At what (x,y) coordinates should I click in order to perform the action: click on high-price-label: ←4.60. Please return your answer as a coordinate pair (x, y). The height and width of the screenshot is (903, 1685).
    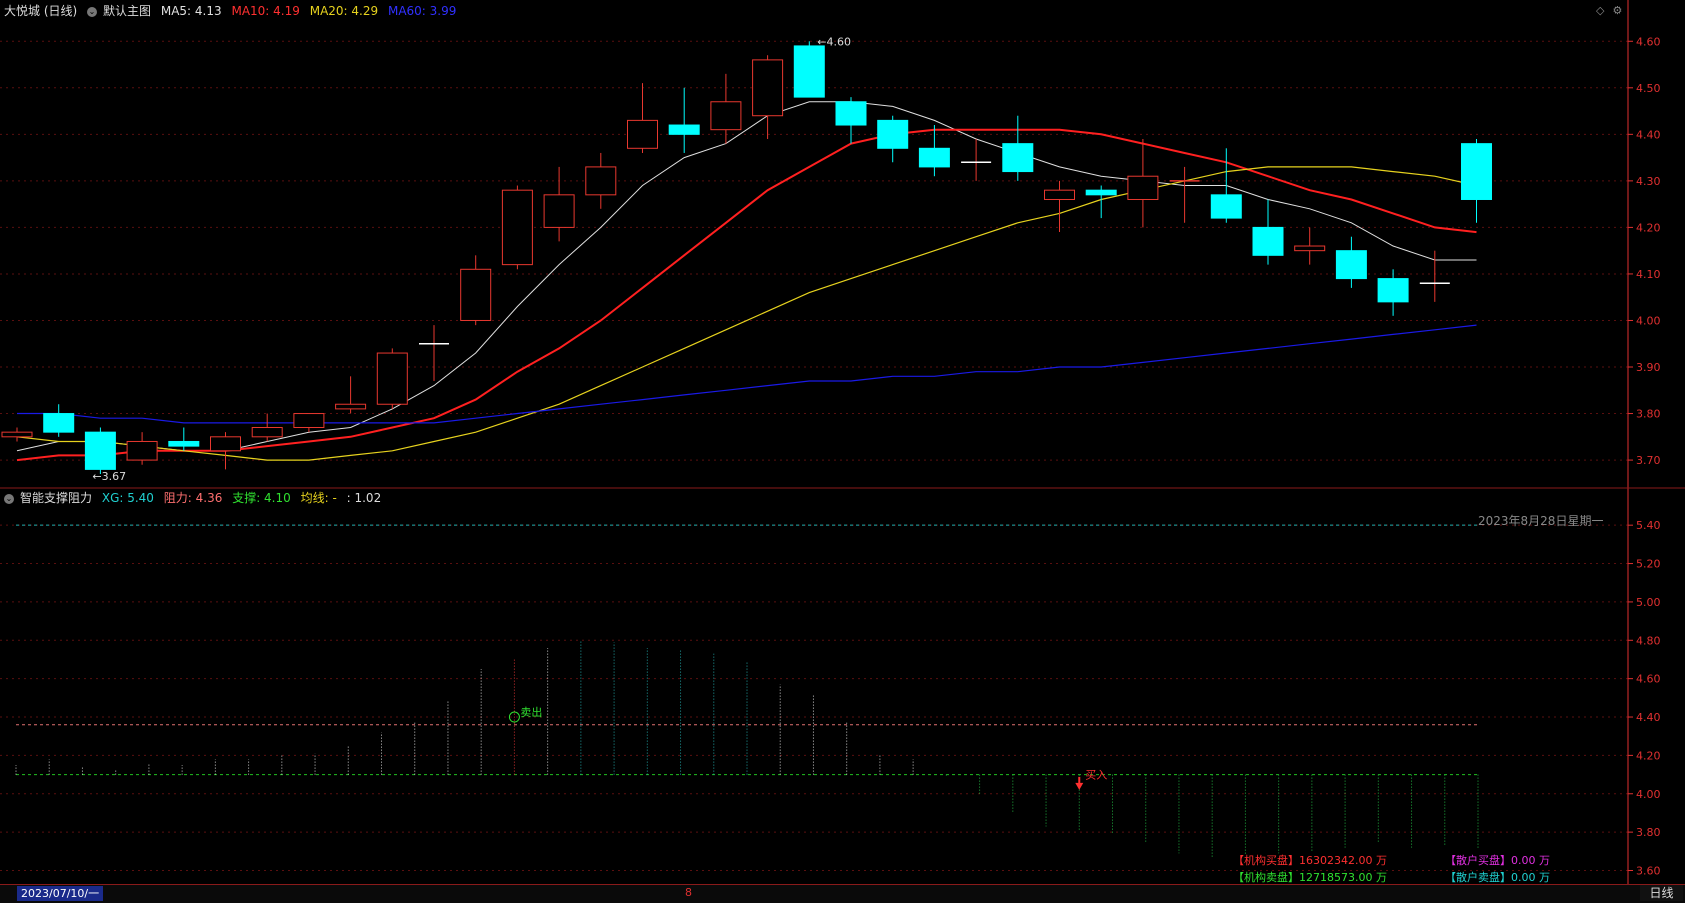
    Looking at the image, I should click on (834, 41).